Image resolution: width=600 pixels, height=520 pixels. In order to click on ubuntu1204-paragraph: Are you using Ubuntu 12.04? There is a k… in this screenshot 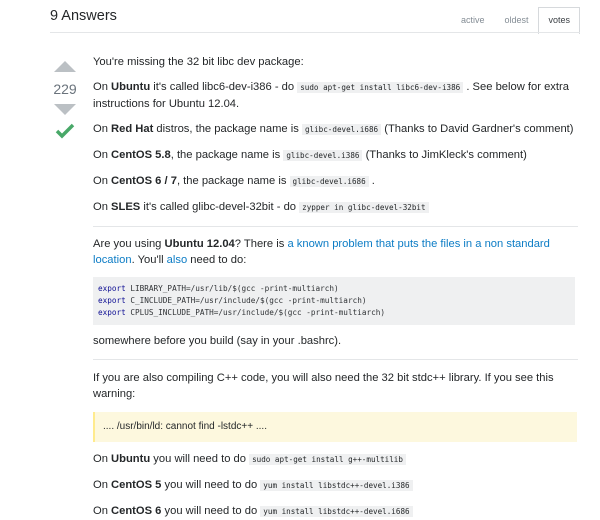, I will do `click(321, 252)`.